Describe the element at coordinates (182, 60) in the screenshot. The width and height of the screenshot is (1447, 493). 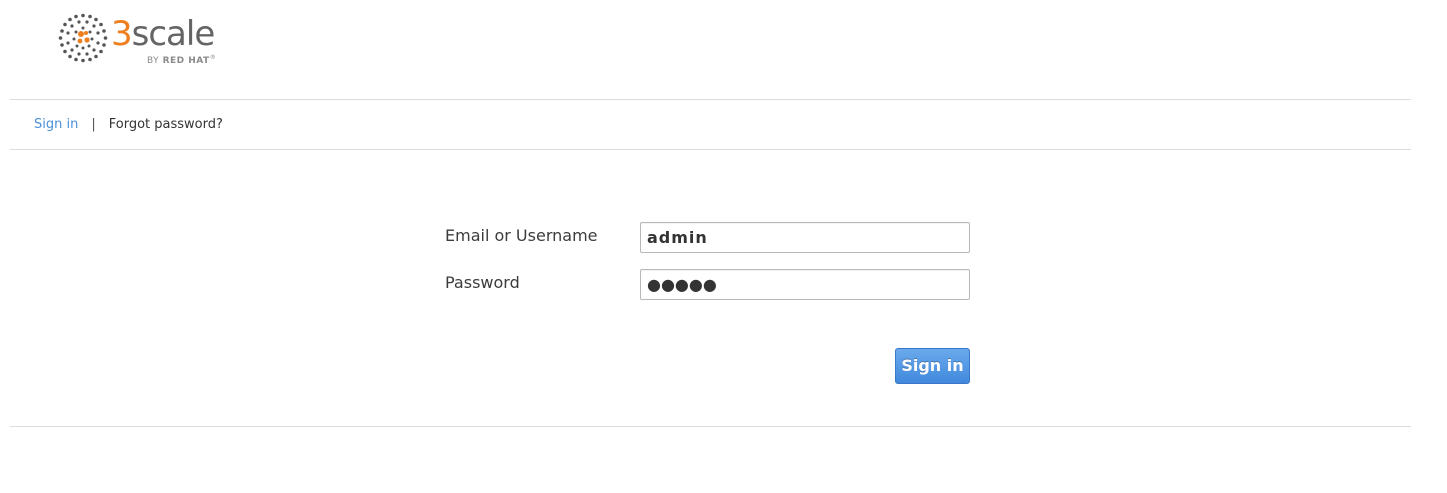
I see `brand-tagline: BY RED HAT®` at that location.